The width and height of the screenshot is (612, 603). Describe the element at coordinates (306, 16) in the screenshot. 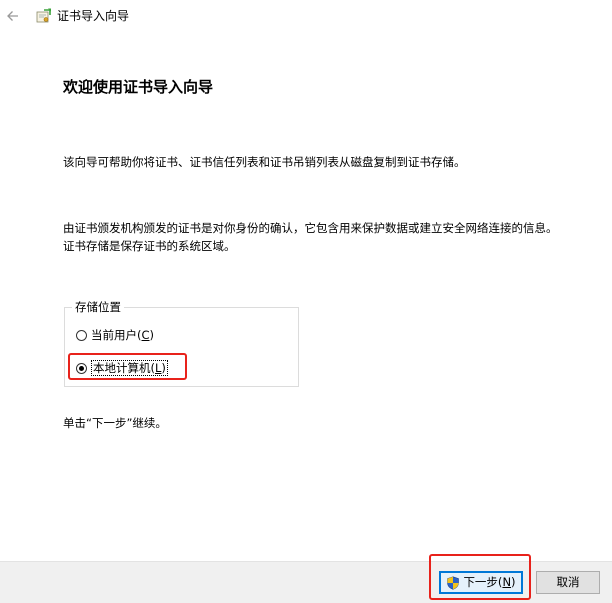

I see `title-bar: 证书导入向导` at that location.